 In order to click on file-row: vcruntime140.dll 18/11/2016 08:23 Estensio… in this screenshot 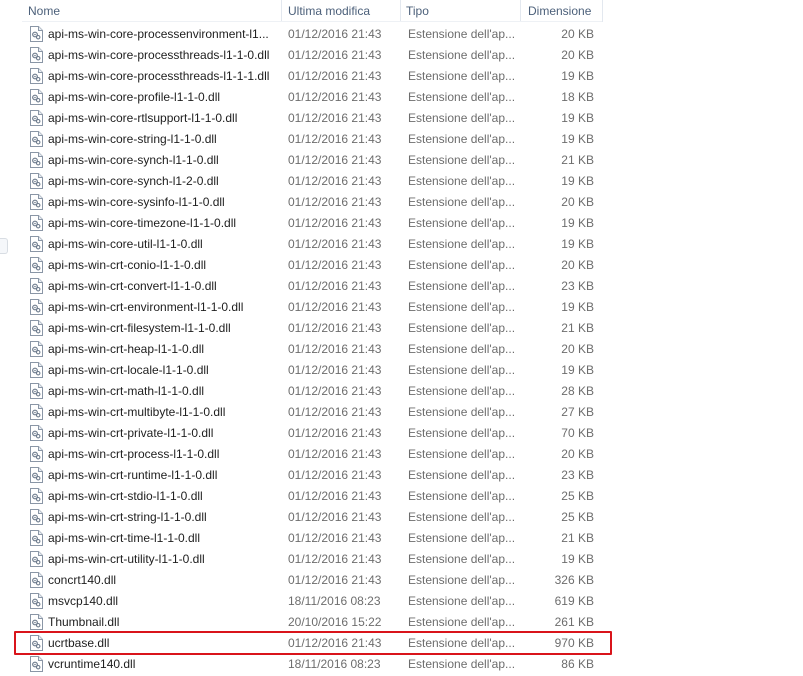, I will do `click(312, 664)`.